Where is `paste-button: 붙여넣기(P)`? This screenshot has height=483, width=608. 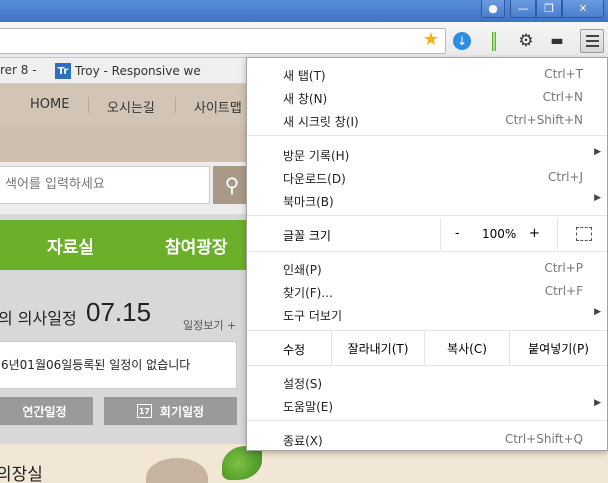
paste-button: 붙여넣기(P) is located at coordinates (558, 348).